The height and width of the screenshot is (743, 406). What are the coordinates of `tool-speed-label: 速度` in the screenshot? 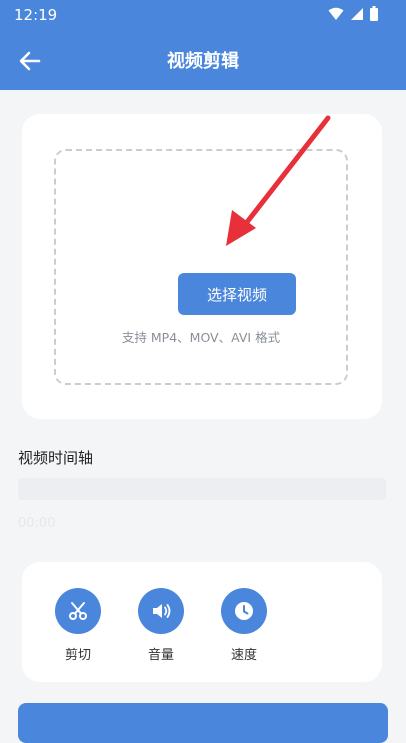 It's located at (243, 655).